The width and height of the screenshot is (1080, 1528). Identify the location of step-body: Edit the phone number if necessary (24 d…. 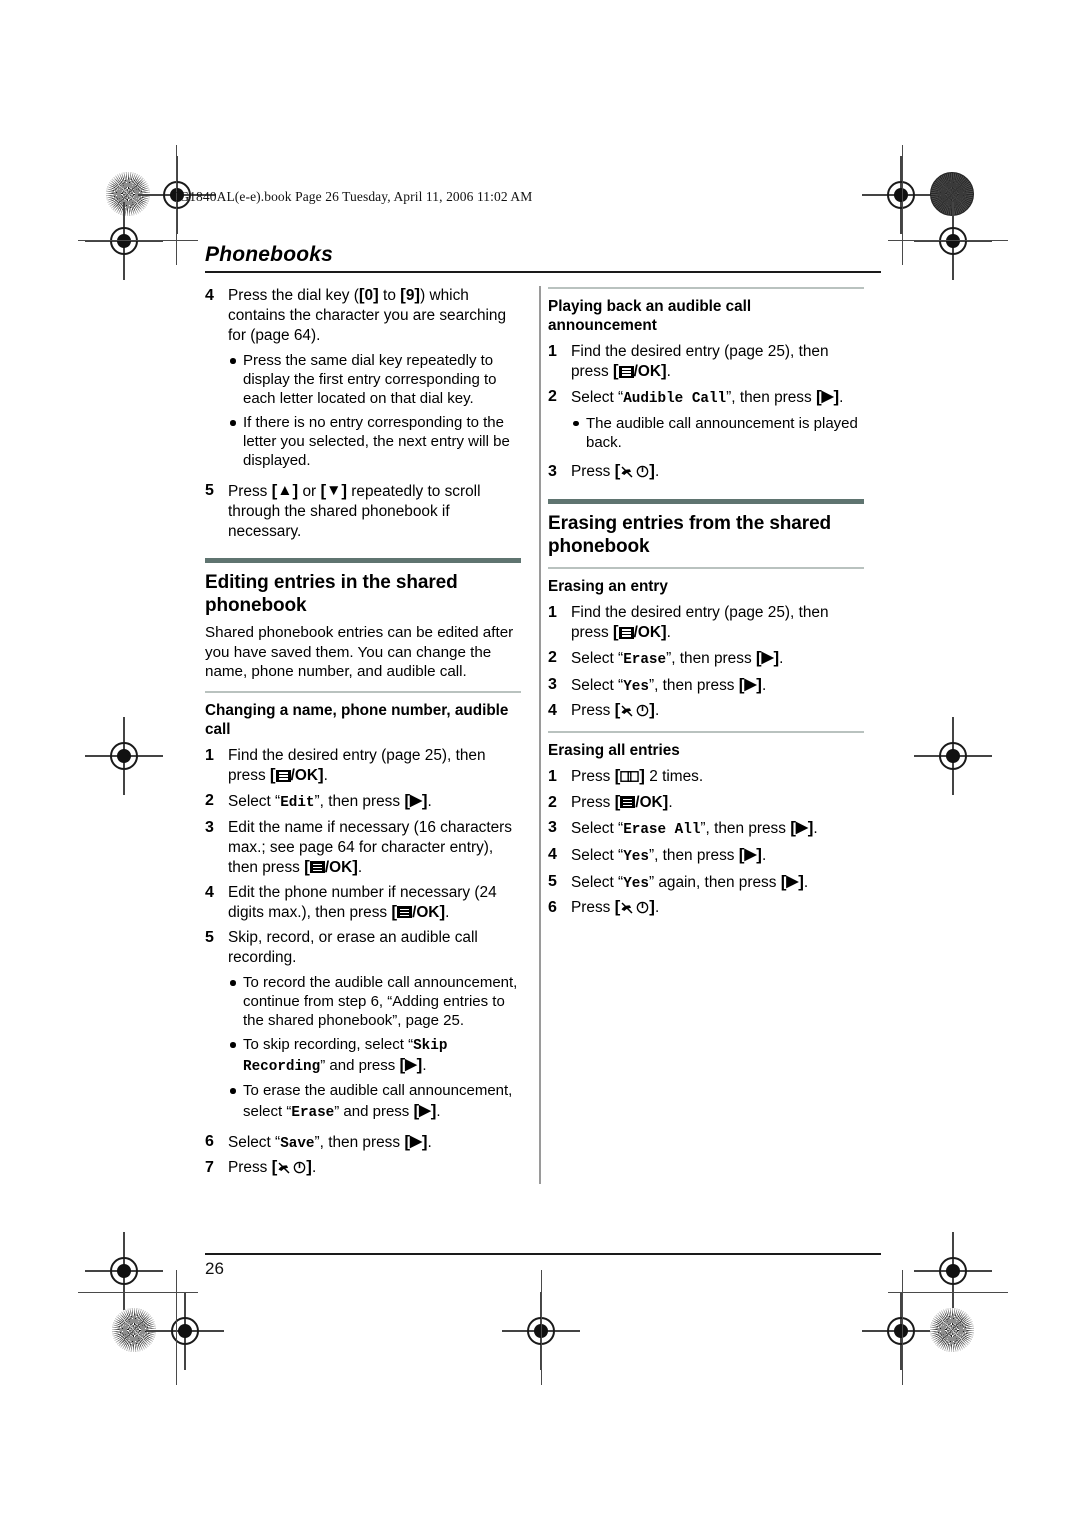
(374, 903).